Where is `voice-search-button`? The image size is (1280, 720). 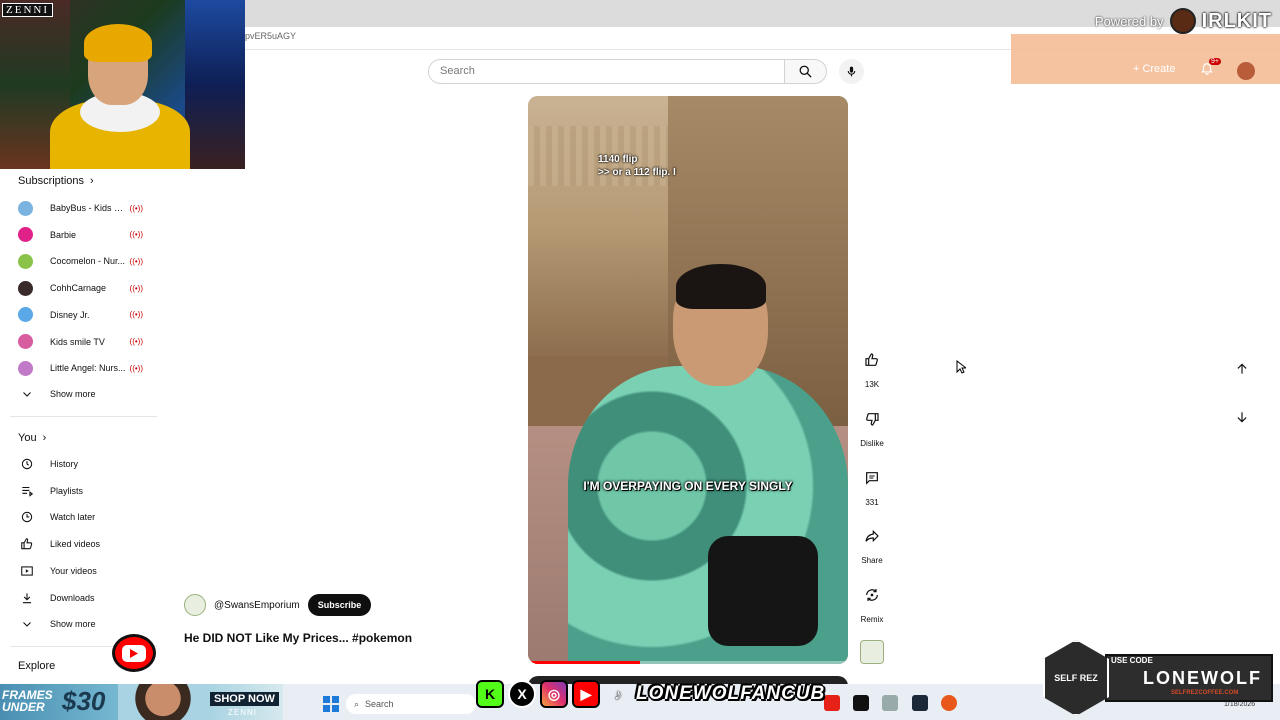 voice-search-button is located at coordinates (851, 71).